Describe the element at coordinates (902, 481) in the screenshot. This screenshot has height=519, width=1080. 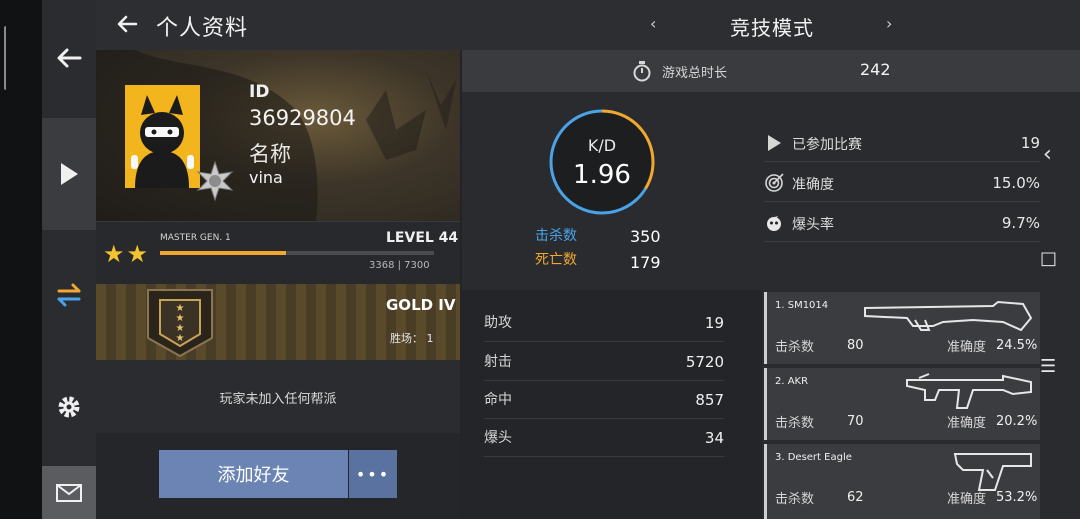
I see `weapon-card-3: 3. Desert Eagle 击杀数 62 准确度 53.2%` at that location.